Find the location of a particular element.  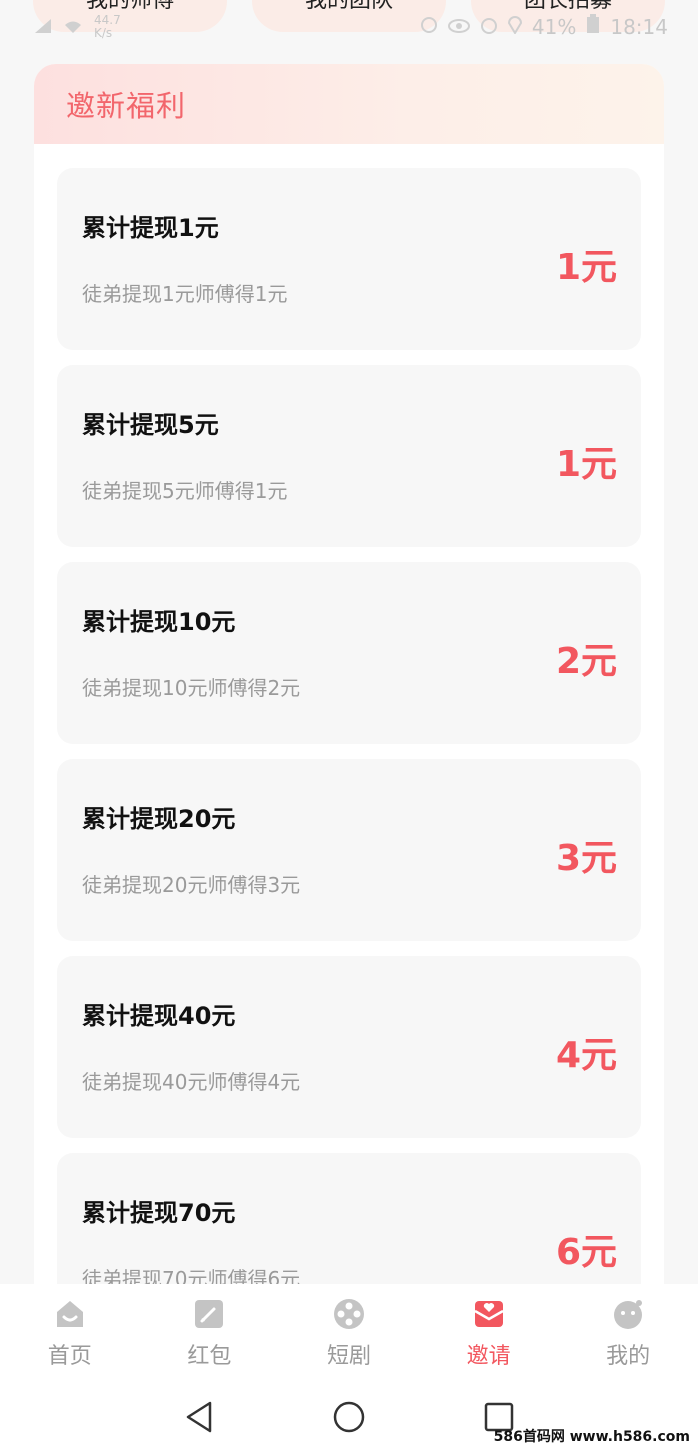

nav-label-invite: 邀请 is located at coordinates (488, 1356).